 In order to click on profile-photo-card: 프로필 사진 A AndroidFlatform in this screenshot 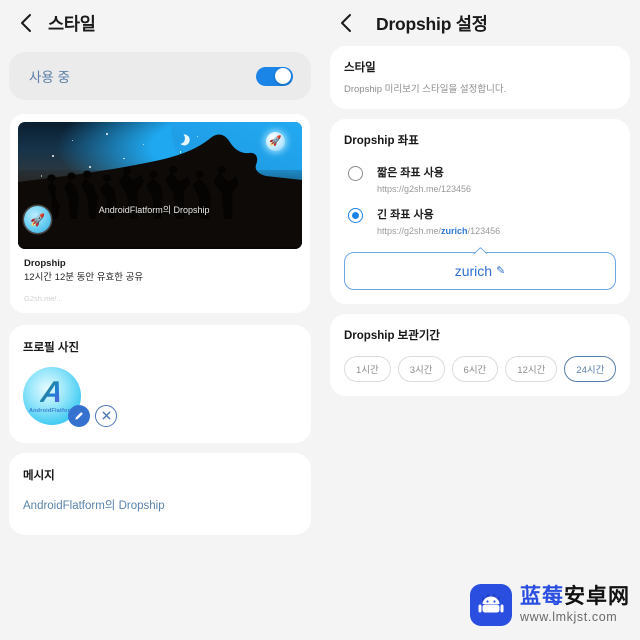, I will do `click(160, 383)`.